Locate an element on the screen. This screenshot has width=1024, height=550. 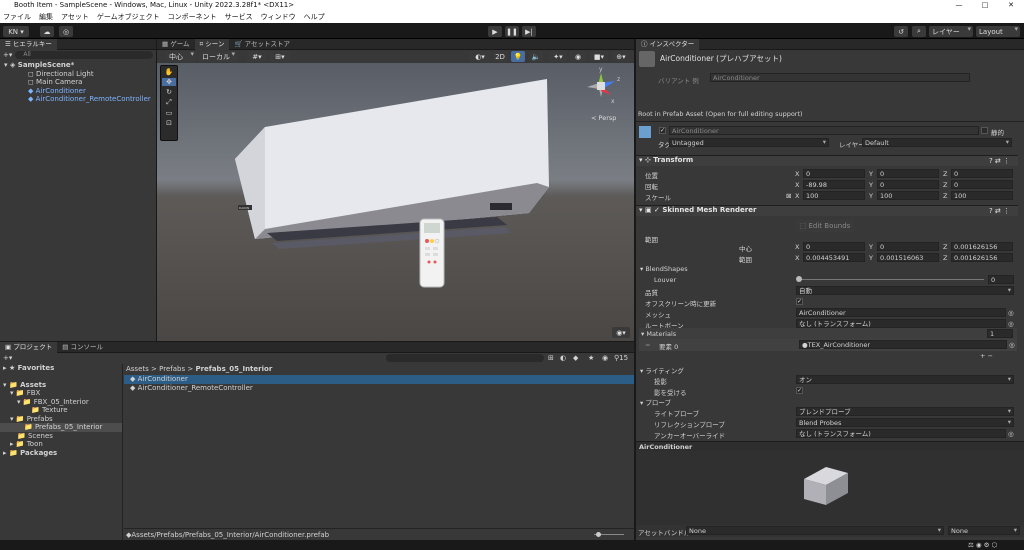
cast-shadows-dropdown: オン is located at coordinates (905, 379).